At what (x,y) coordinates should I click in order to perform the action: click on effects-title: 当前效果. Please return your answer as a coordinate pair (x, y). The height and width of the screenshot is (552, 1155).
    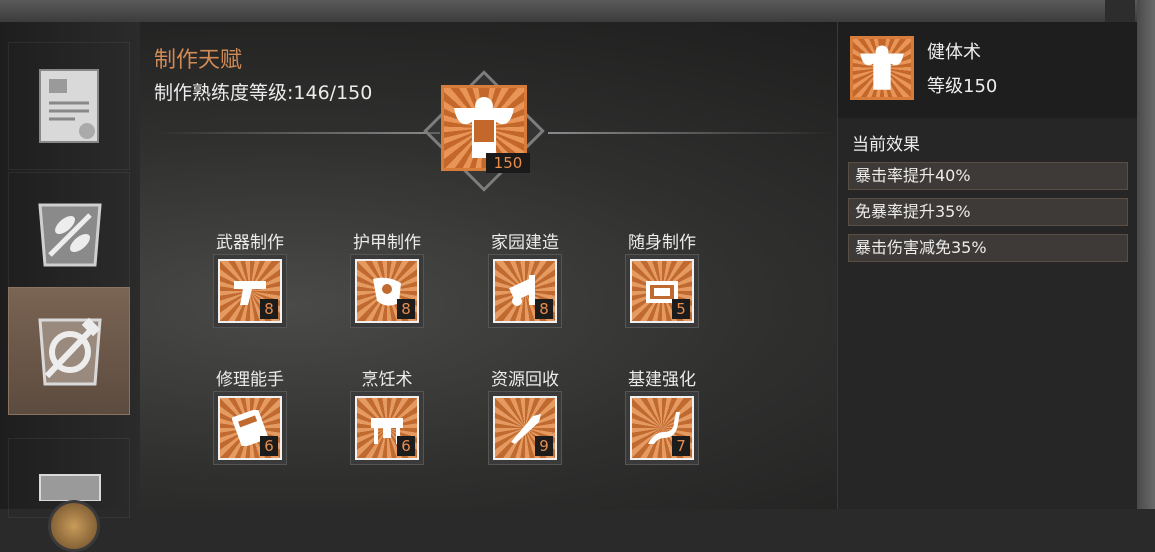
    Looking at the image, I should click on (886, 145).